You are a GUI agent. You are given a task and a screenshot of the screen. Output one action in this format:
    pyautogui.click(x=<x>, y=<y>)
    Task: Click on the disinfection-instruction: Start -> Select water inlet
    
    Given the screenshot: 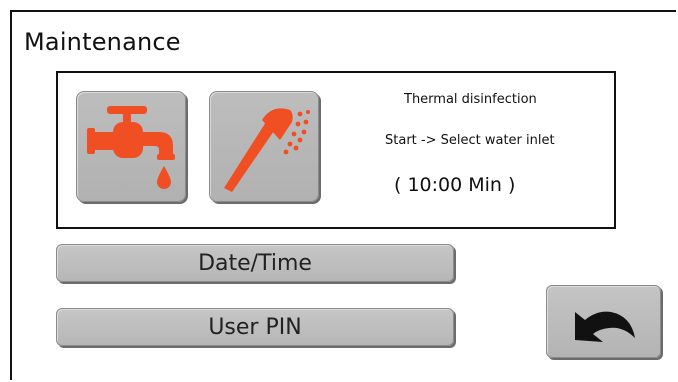 What is the action you would take?
    pyautogui.click(x=470, y=140)
    